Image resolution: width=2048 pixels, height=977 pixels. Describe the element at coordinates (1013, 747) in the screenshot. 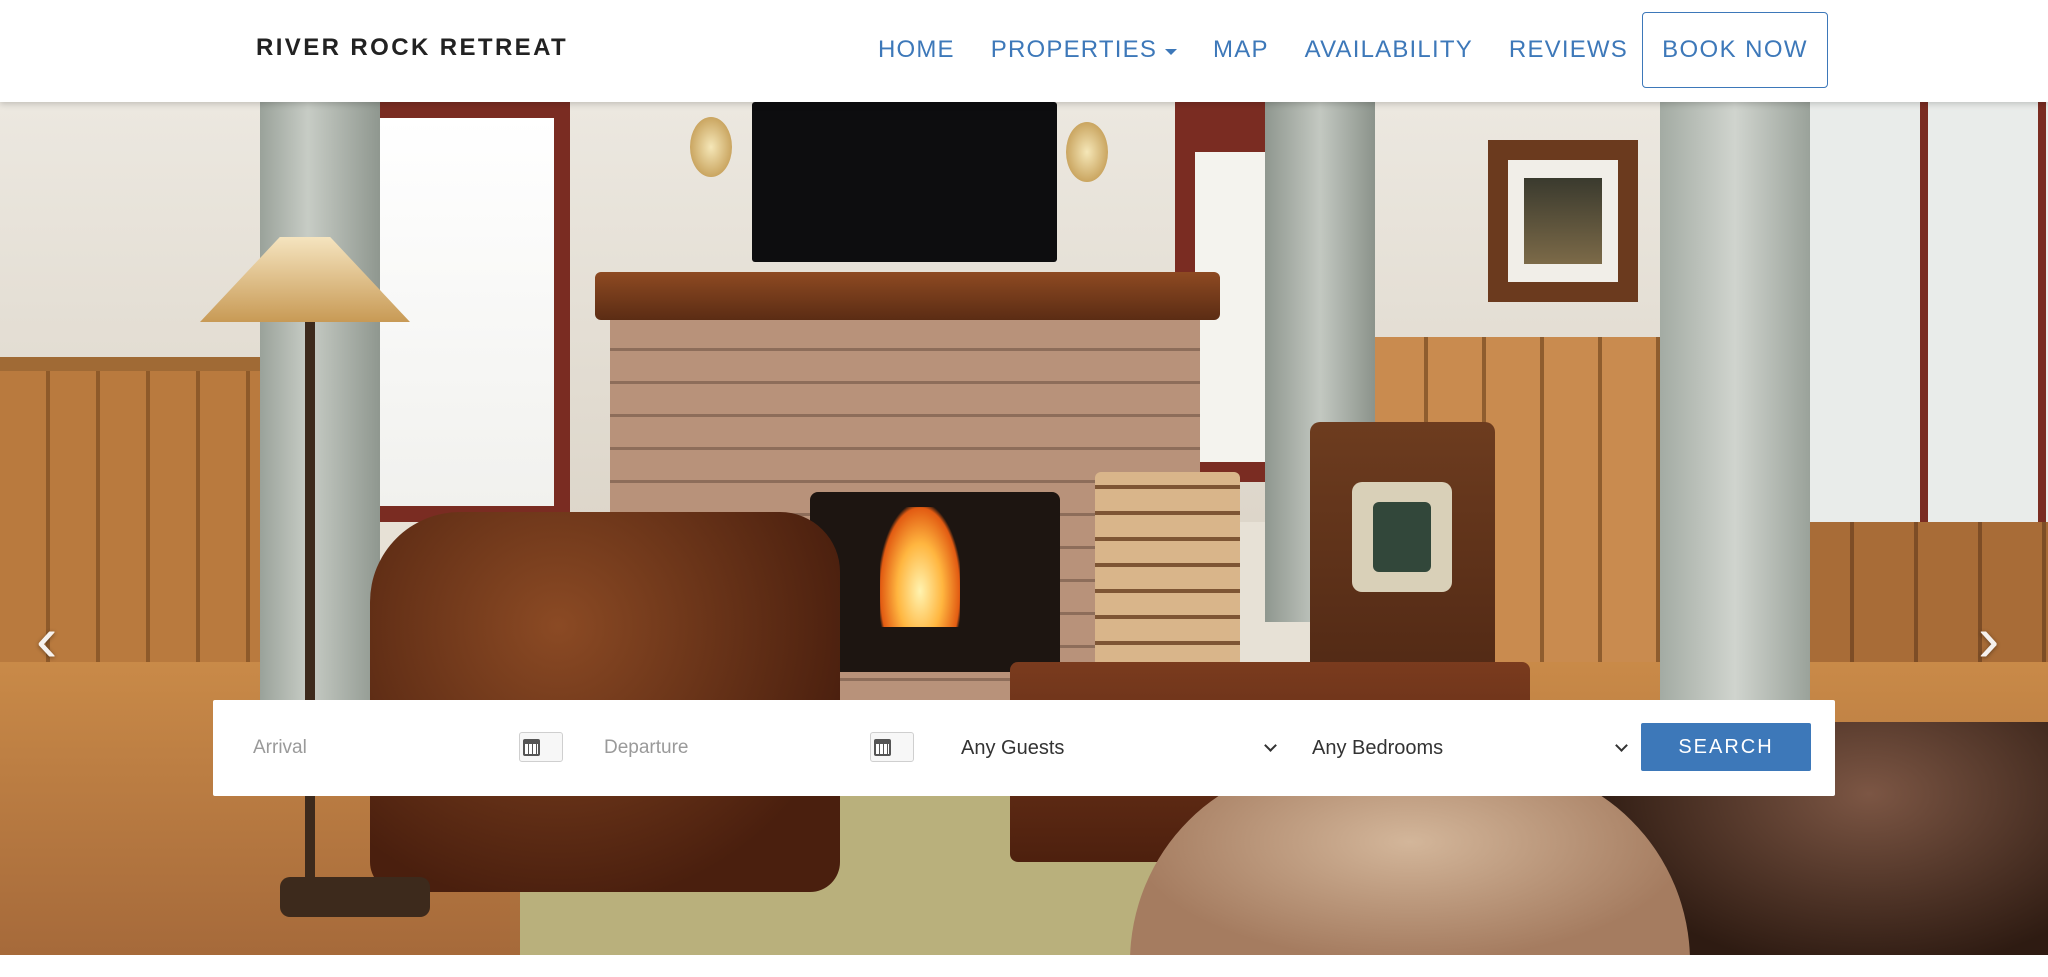

I see `guests-select-value: Any Guests` at that location.